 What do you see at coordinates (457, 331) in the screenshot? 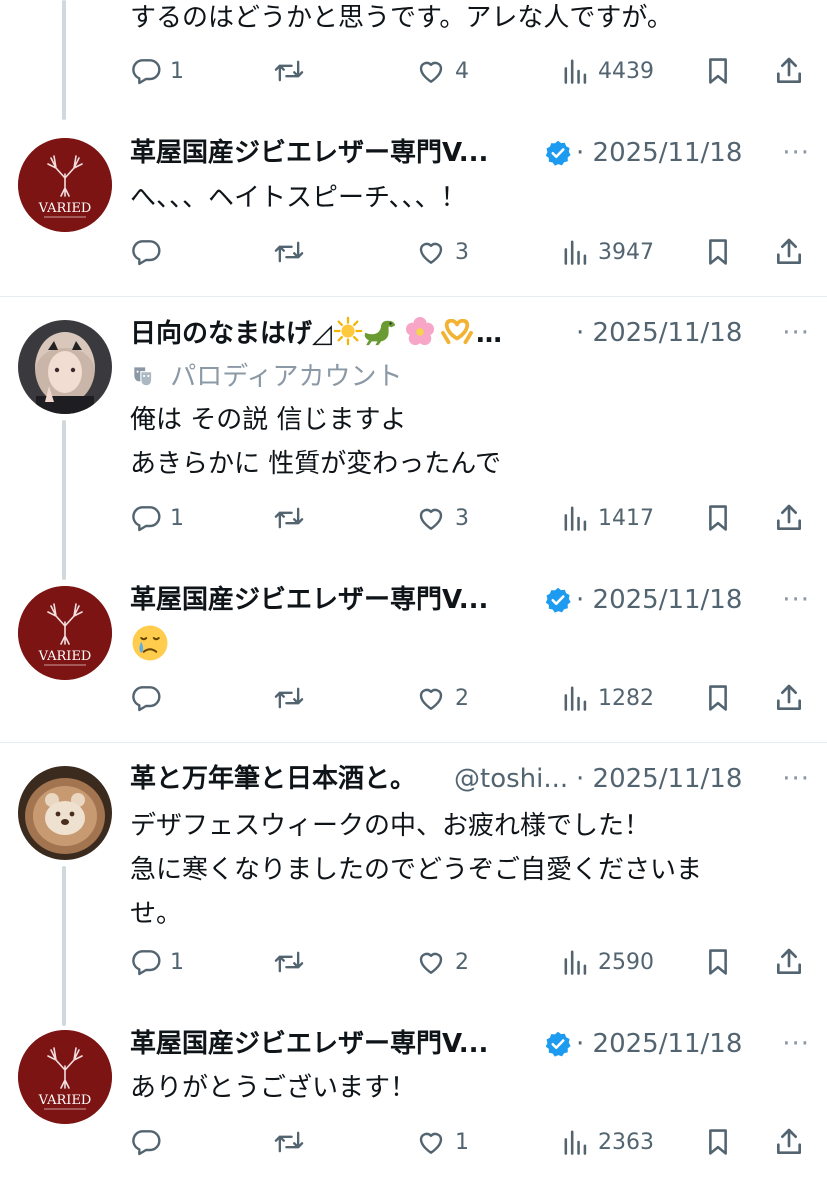
I see `heart-hands-emoji-icon` at bounding box center [457, 331].